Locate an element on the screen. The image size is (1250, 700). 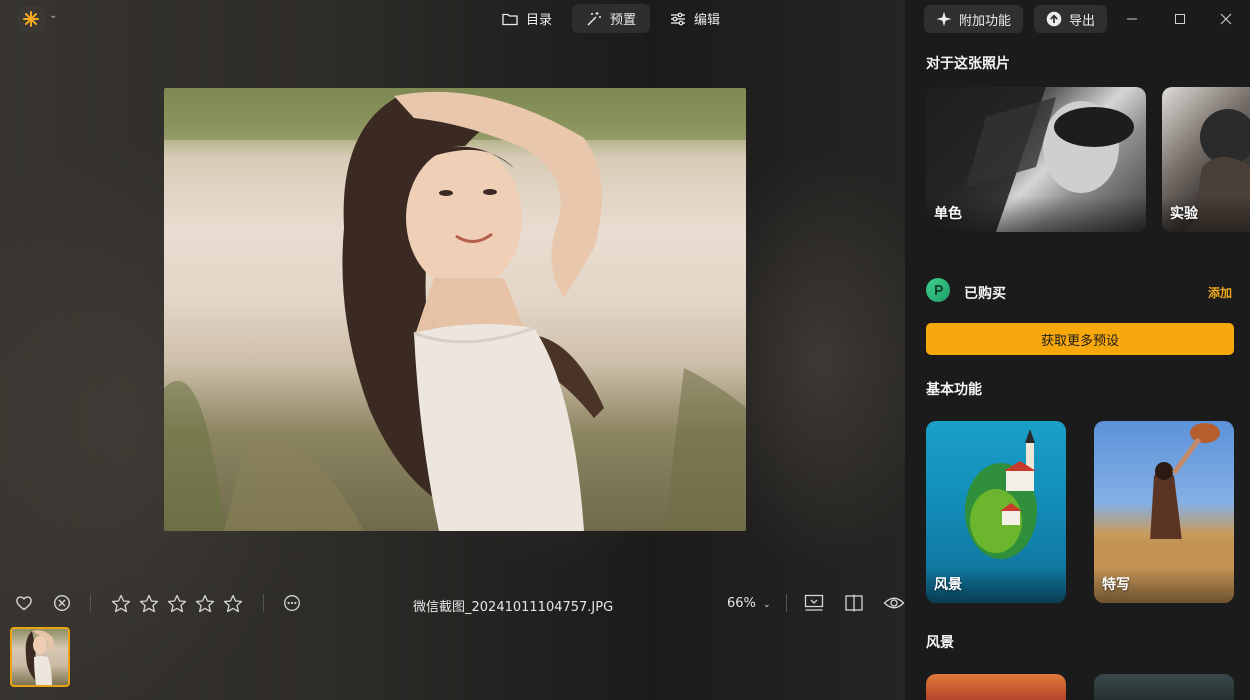
add-link: 添加 is located at coordinates (1220, 292).